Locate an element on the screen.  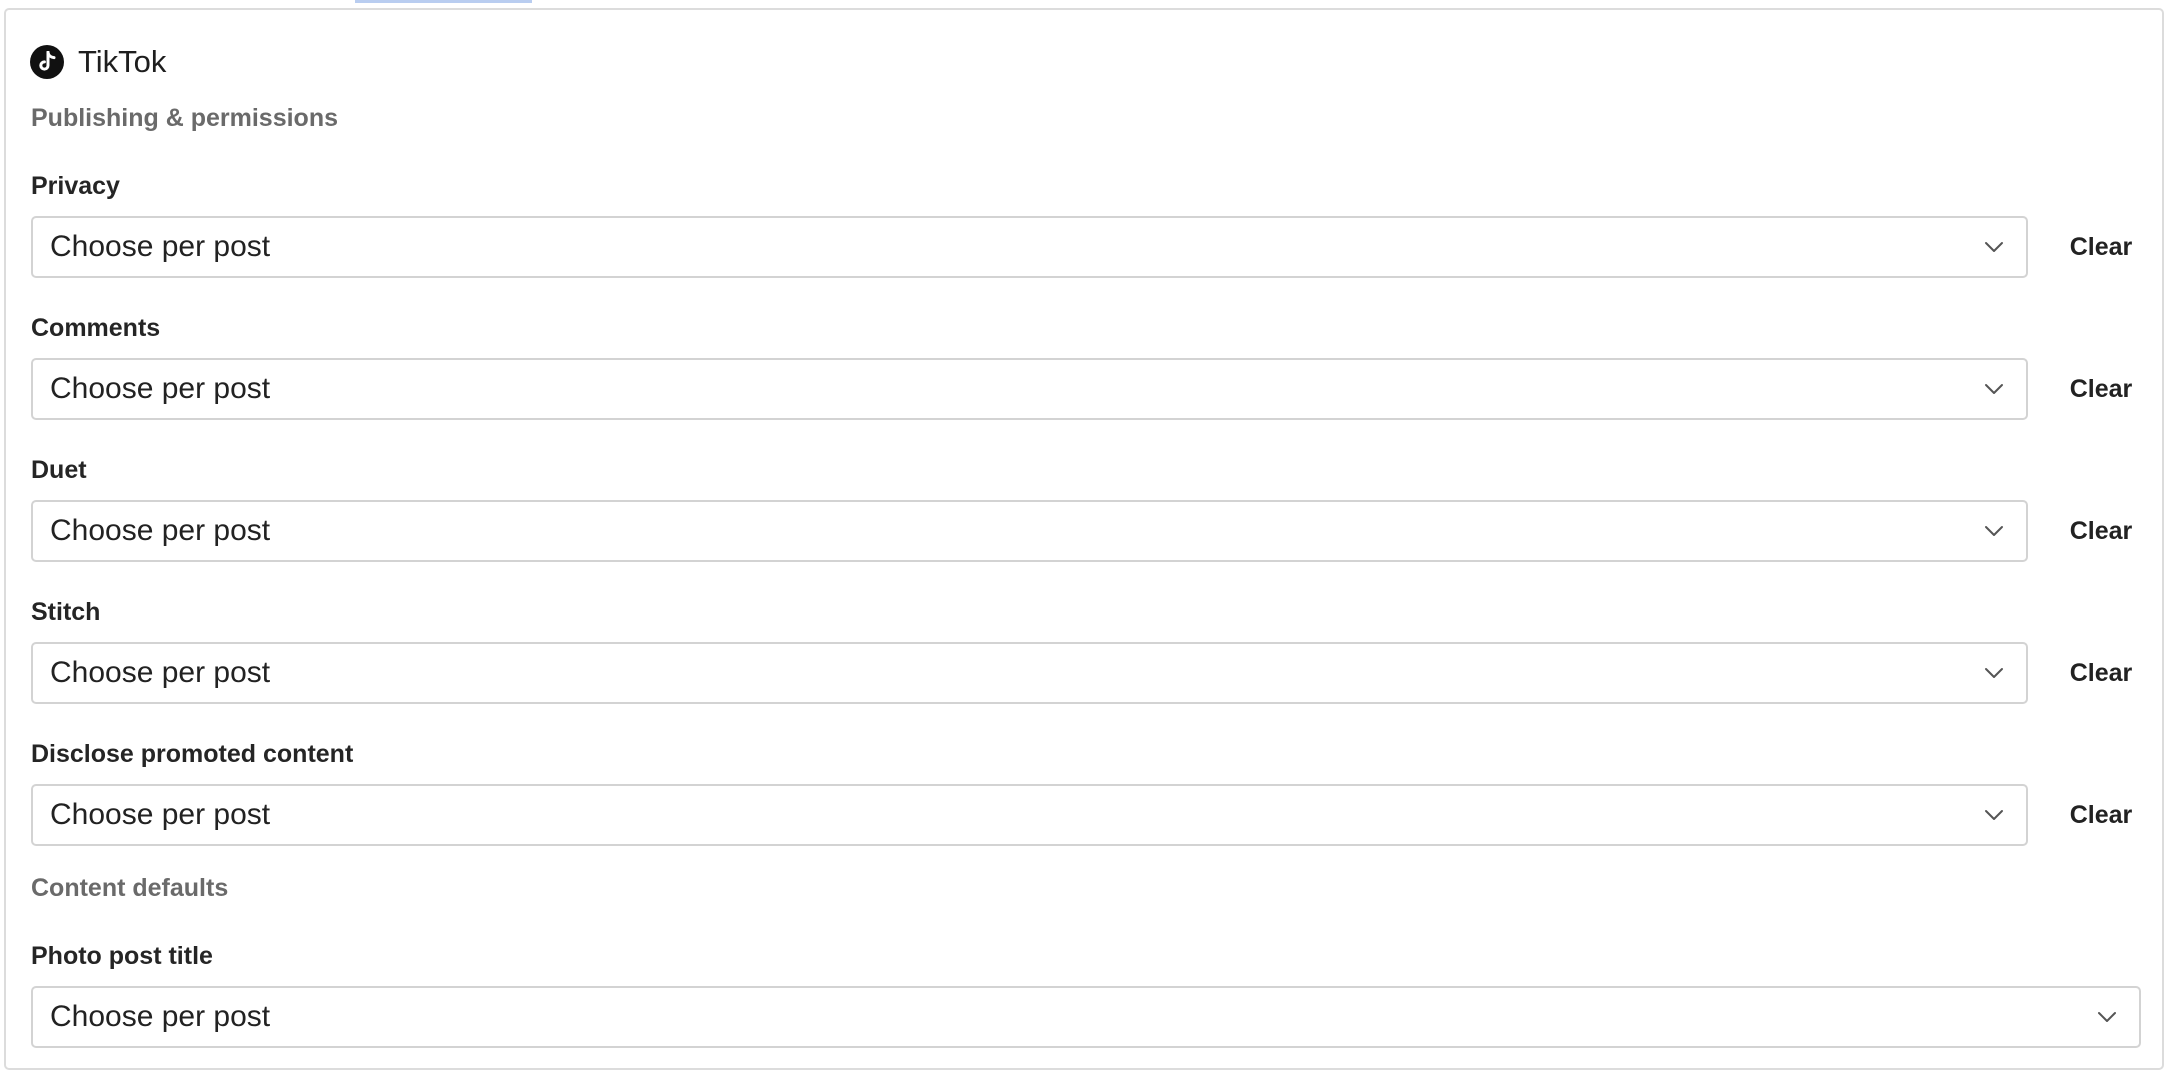
privacy-select-value: Choose per post is located at coordinates (160, 246).